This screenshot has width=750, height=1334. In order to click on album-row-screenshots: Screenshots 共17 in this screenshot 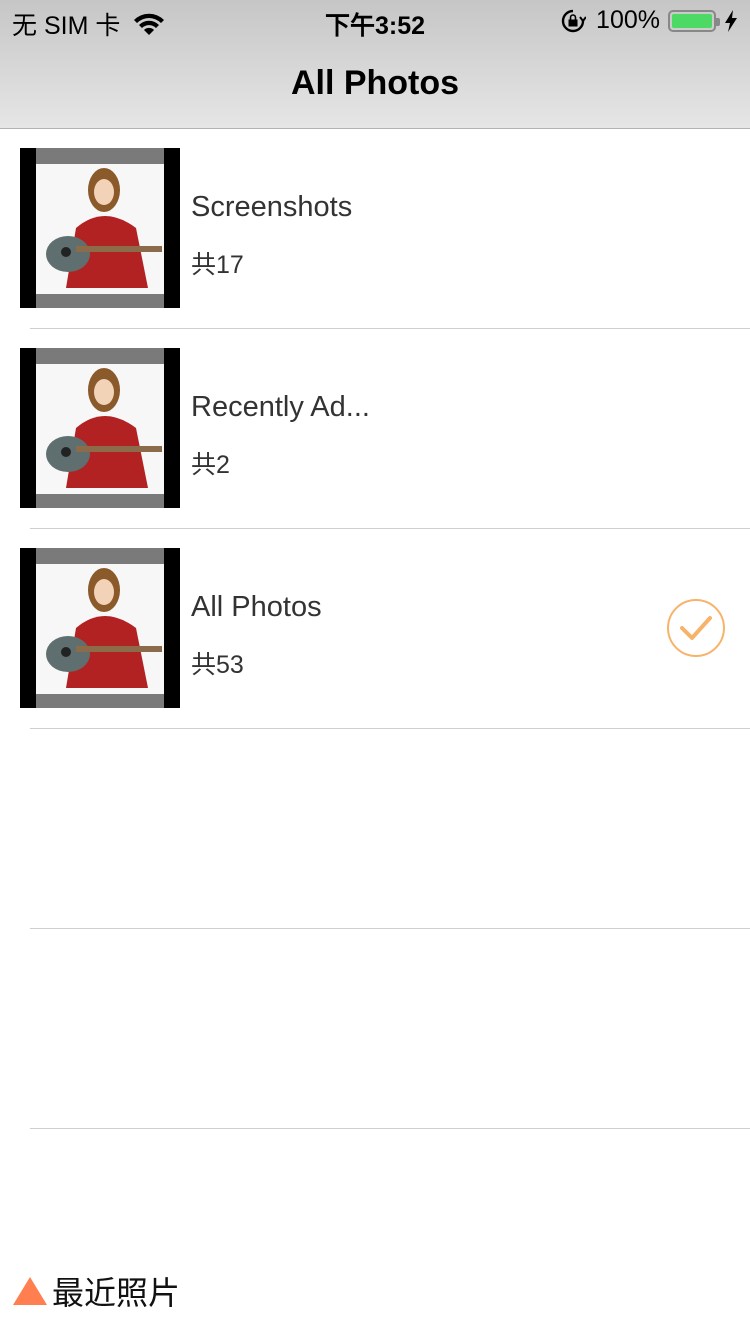, I will do `click(375, 229)`.